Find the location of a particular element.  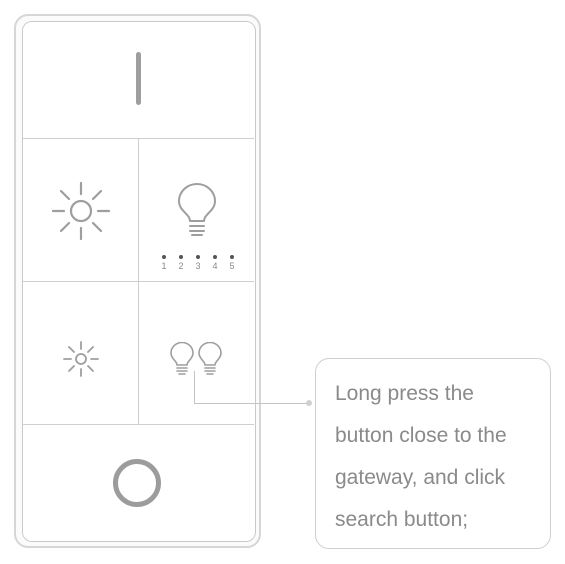

ring-icon is located at coordinates (137, 483).